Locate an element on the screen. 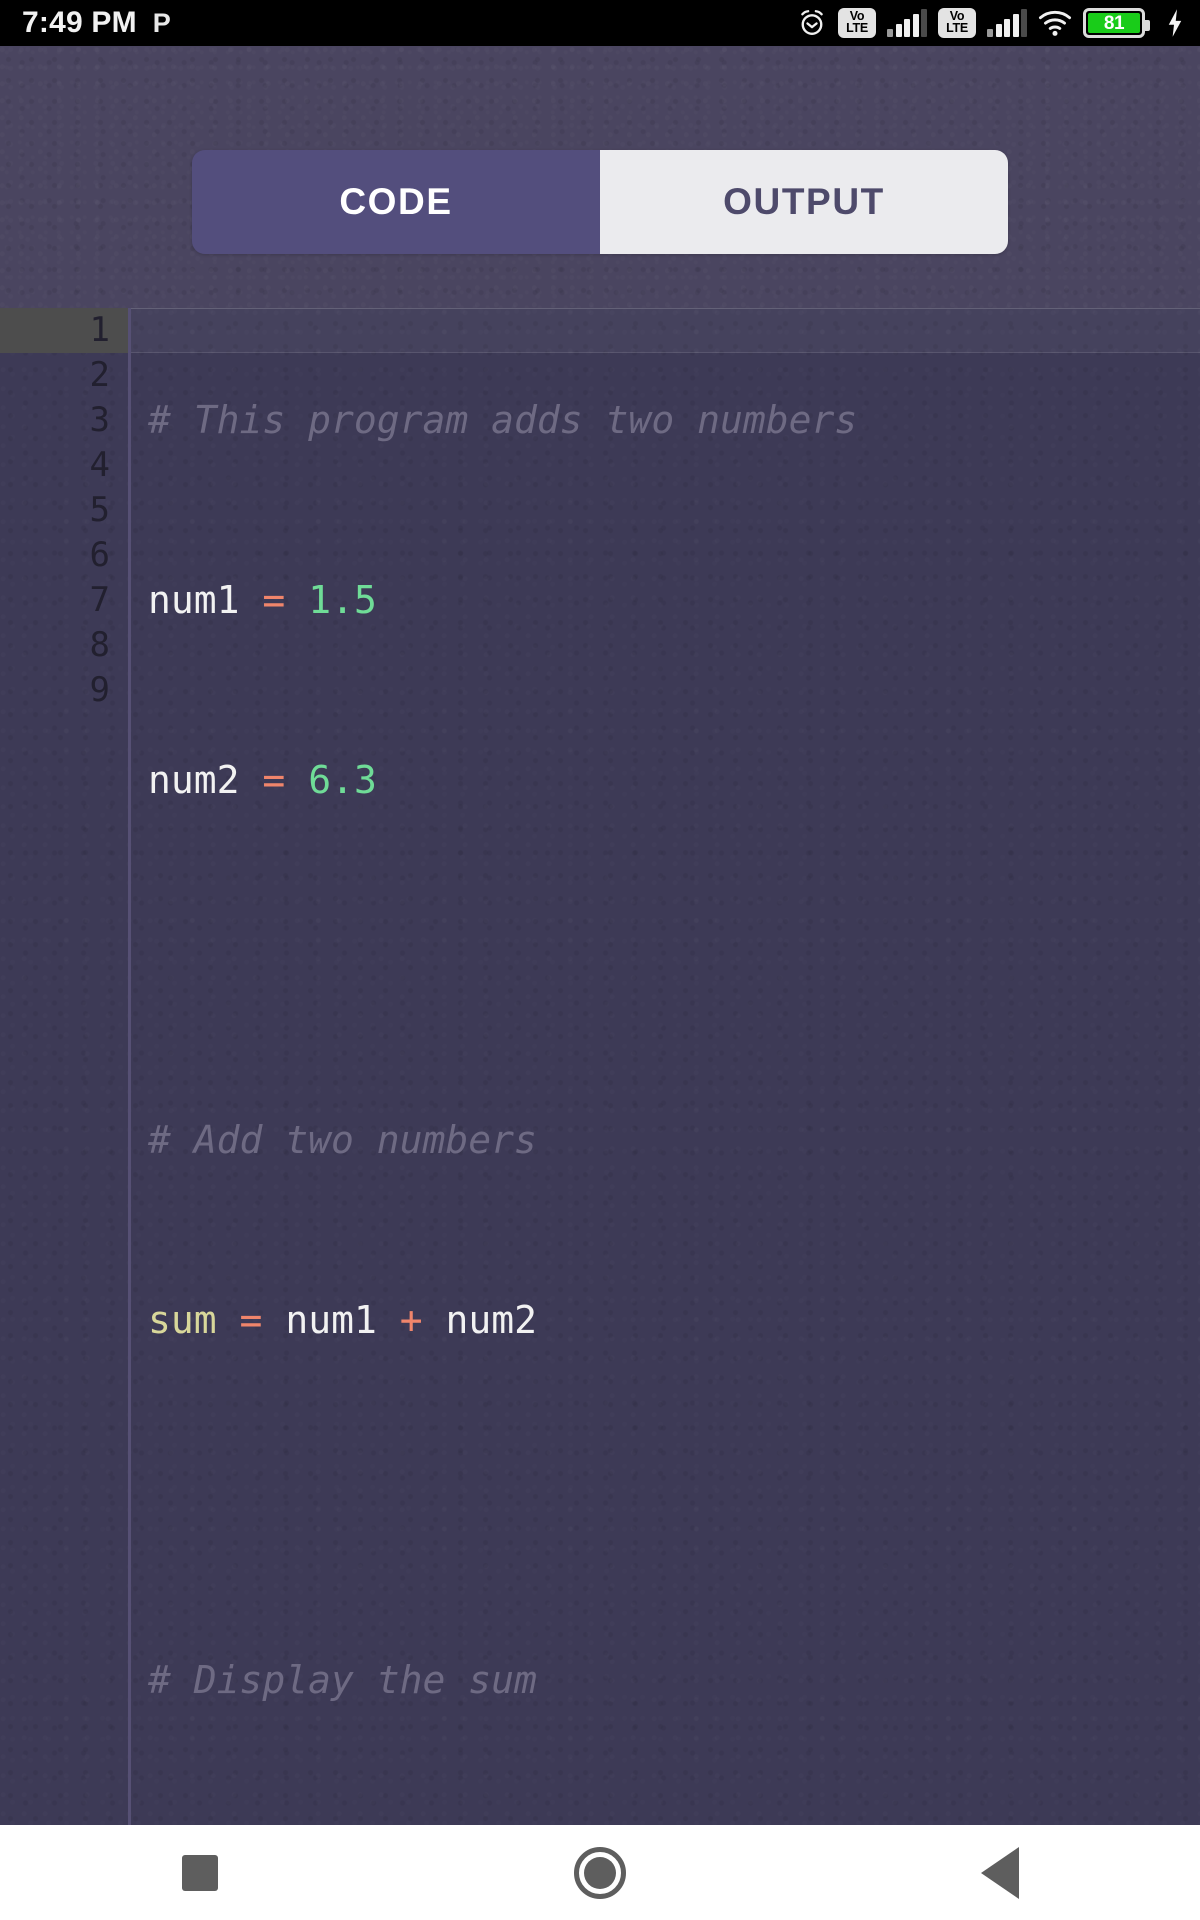  nav-home-button is located at coordinates (600, 1872).